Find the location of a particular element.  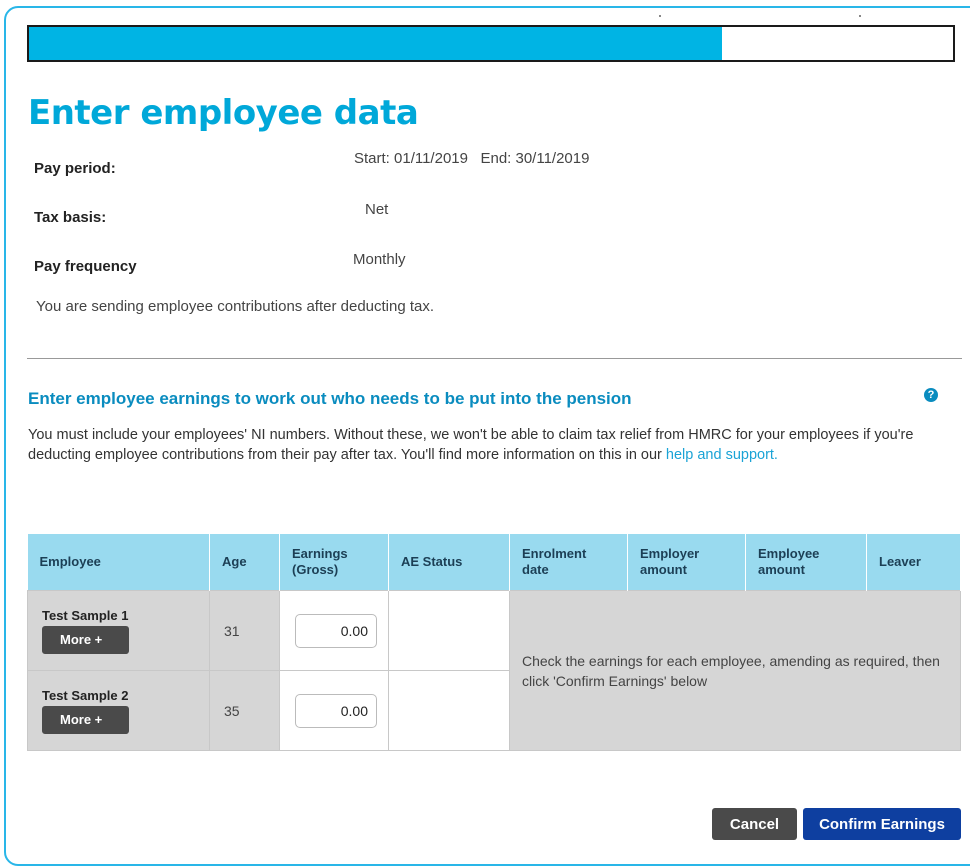

question-circle-icon: ? is located at coordinates (931, 395).